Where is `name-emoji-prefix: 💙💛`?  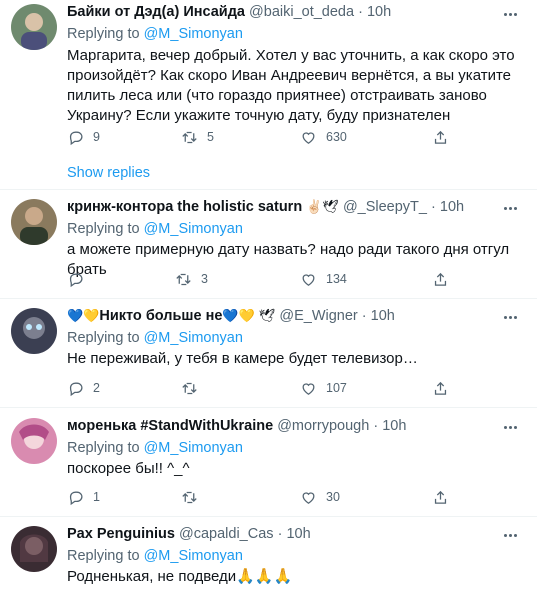 name-emoji-prefix: 💙💛 is located at coordinates (83, 315).